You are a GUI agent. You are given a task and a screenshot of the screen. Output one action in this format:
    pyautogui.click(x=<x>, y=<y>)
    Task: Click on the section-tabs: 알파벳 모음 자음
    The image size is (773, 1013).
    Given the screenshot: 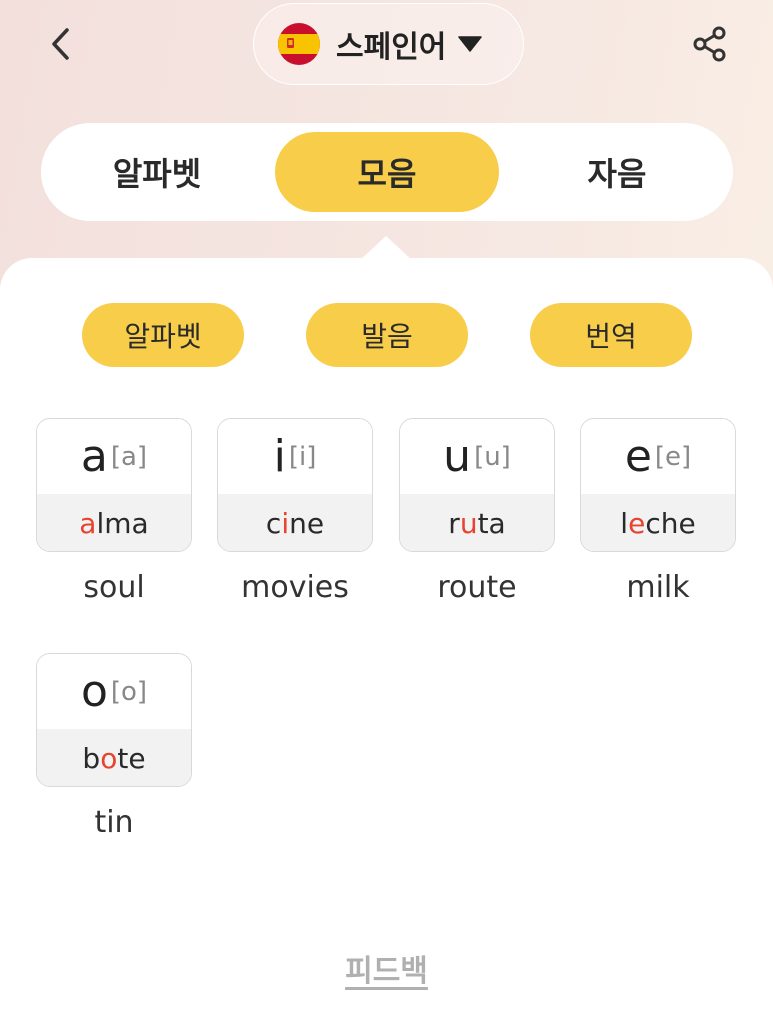 What is the action you would take?
    pyautogui.click(x=387, y=172)
    